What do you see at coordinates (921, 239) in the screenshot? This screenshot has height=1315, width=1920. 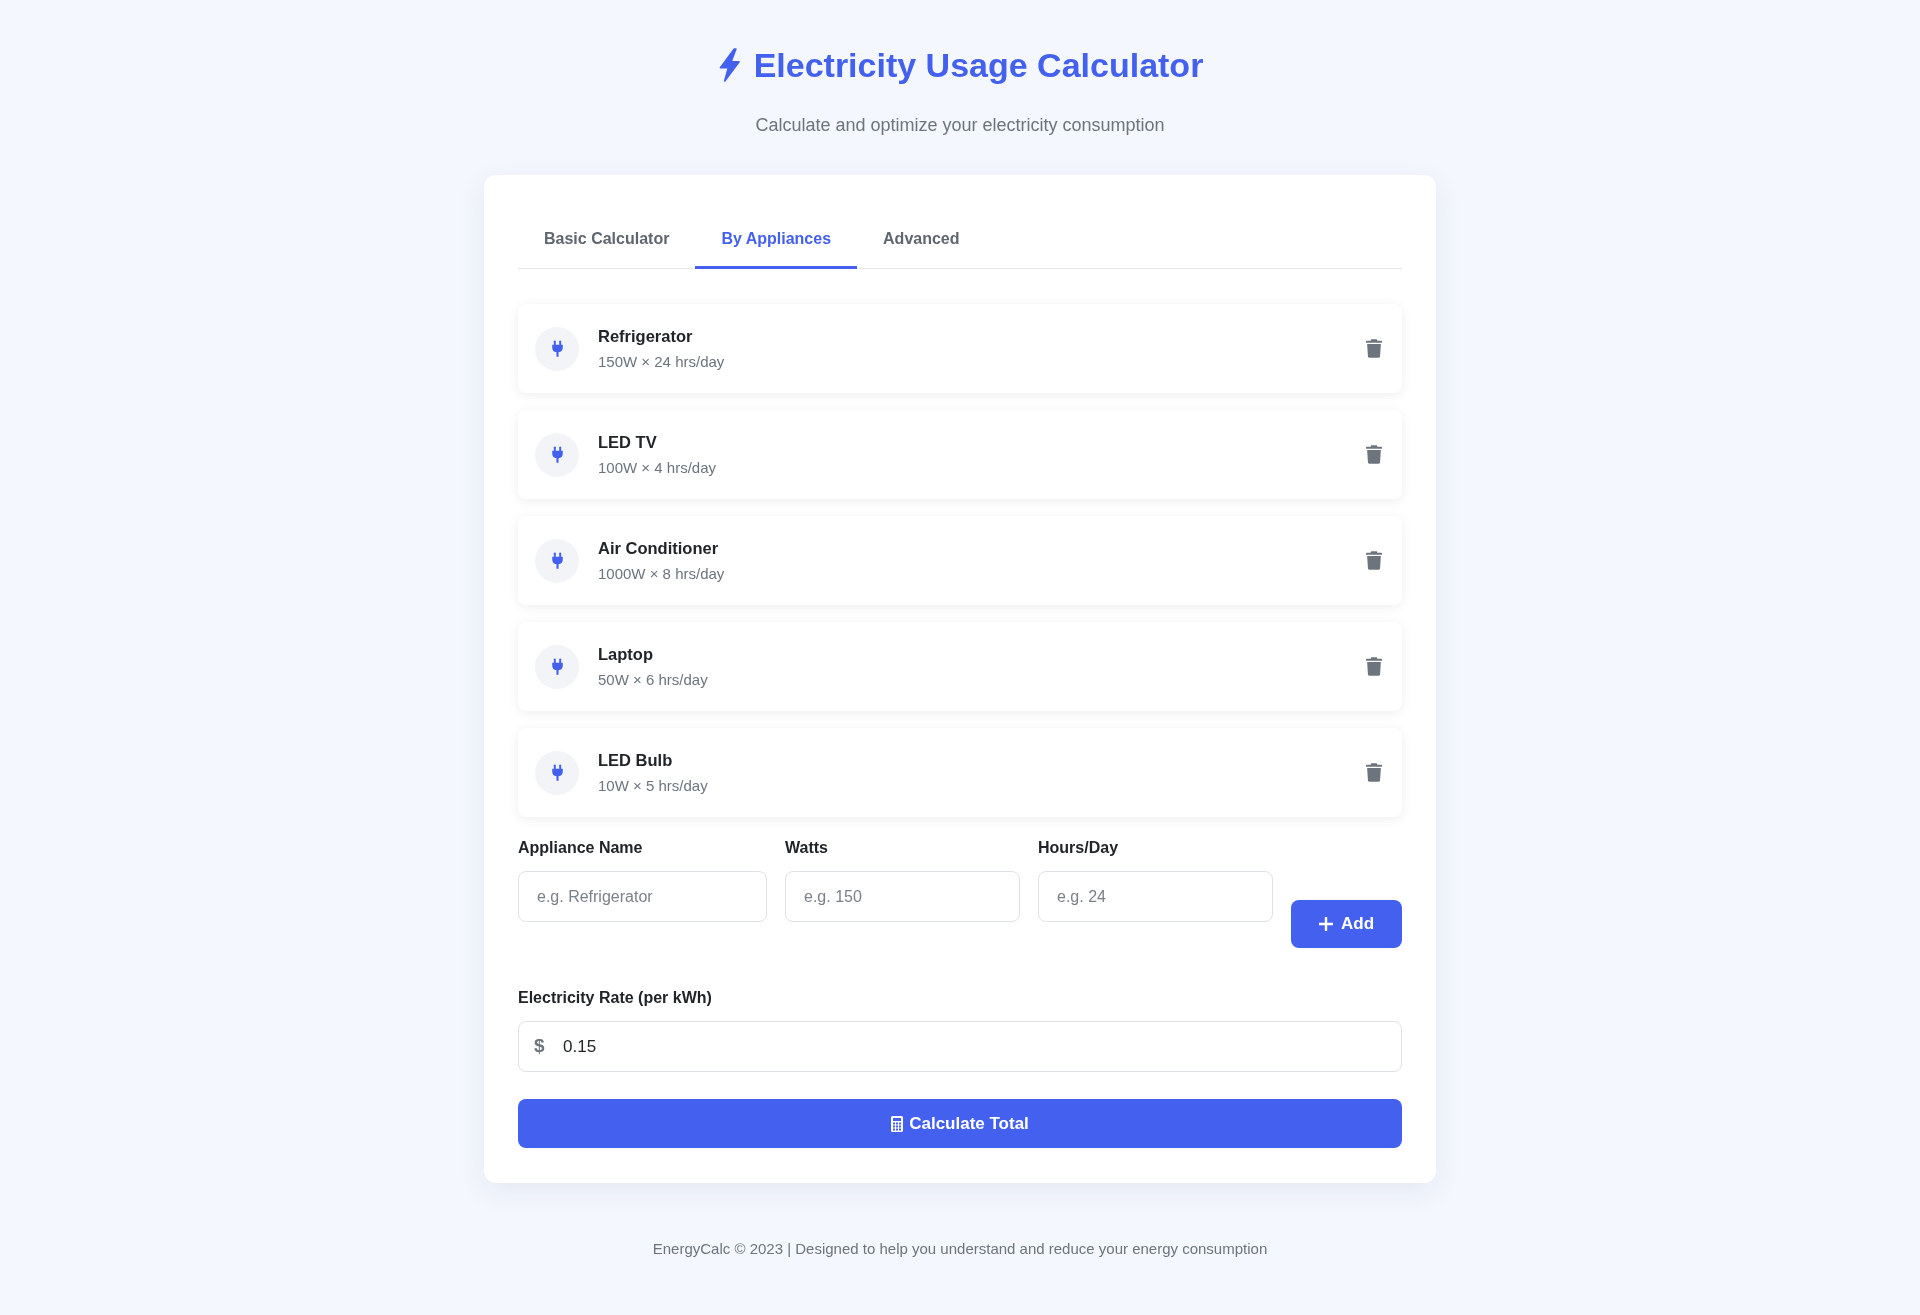 I see `tab: Advanced` at bounding box center [921, 239].